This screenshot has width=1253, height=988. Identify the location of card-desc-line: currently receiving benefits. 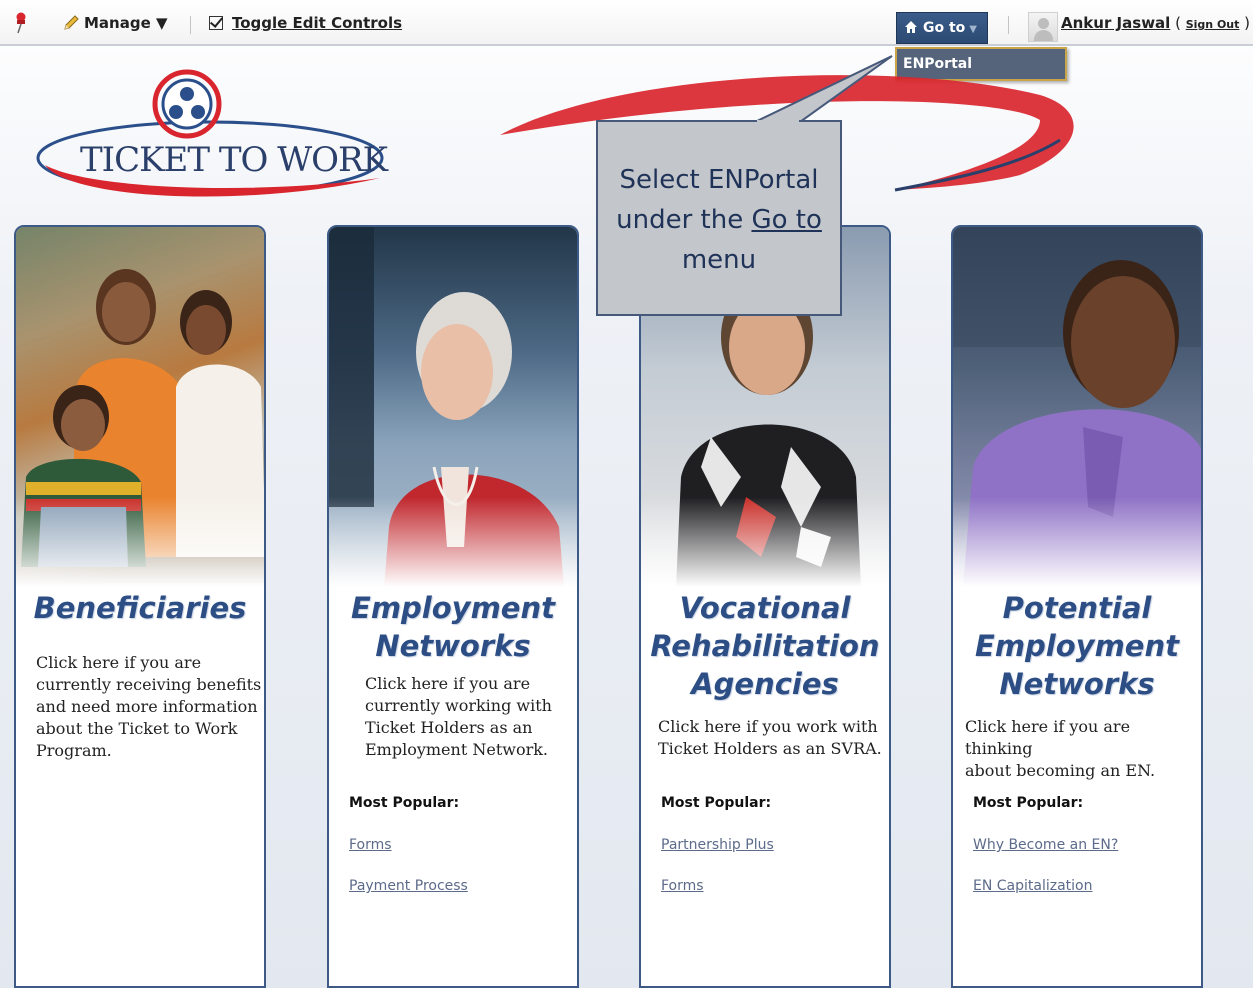
(149, 684).